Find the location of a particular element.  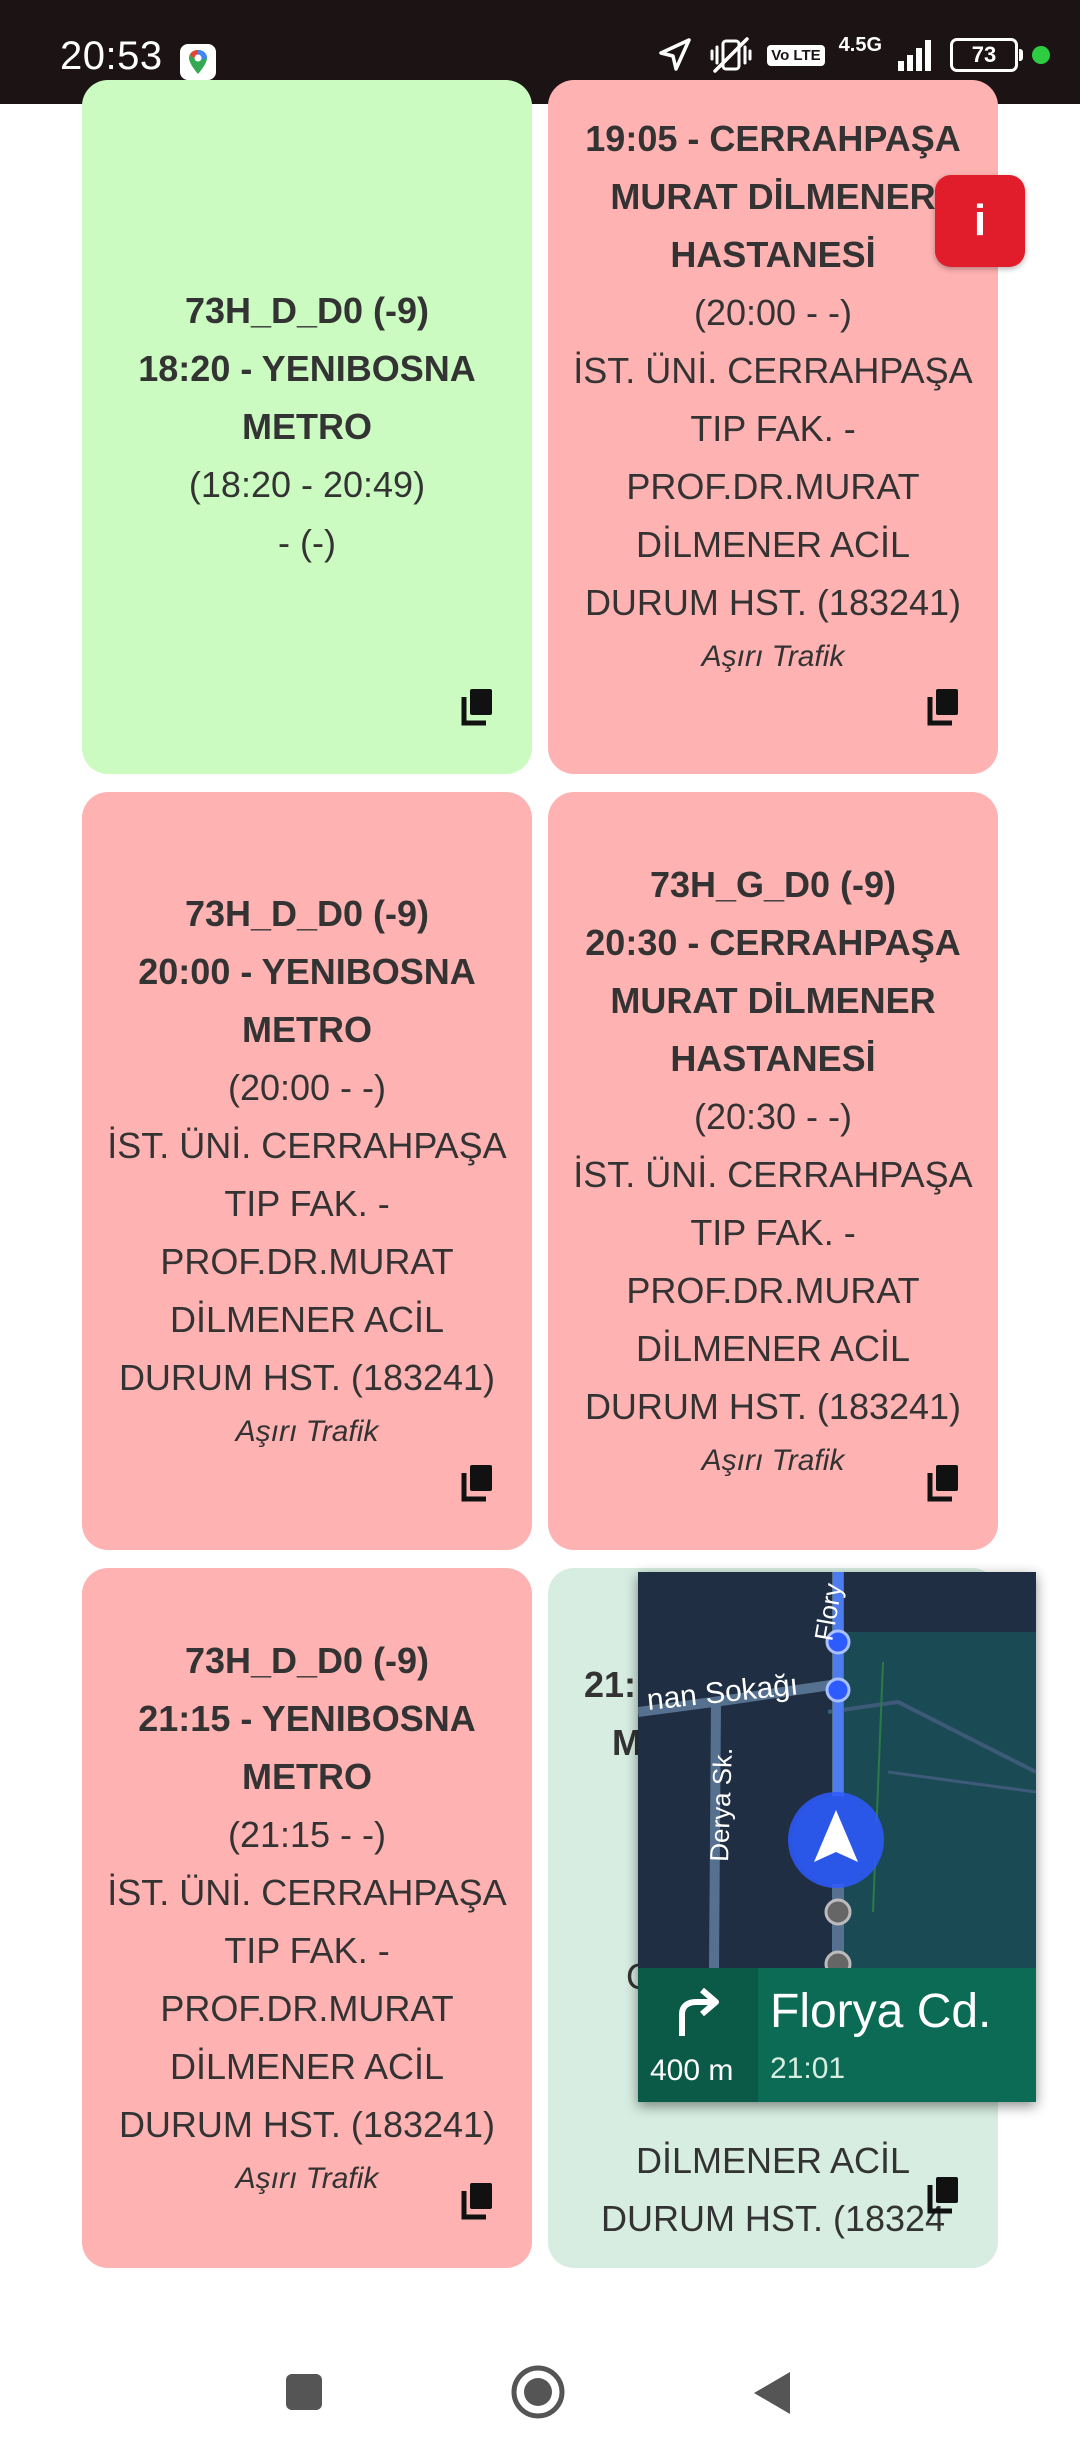

trip-time-range: (20:30 - -) is located at coordinates (773, 1116).